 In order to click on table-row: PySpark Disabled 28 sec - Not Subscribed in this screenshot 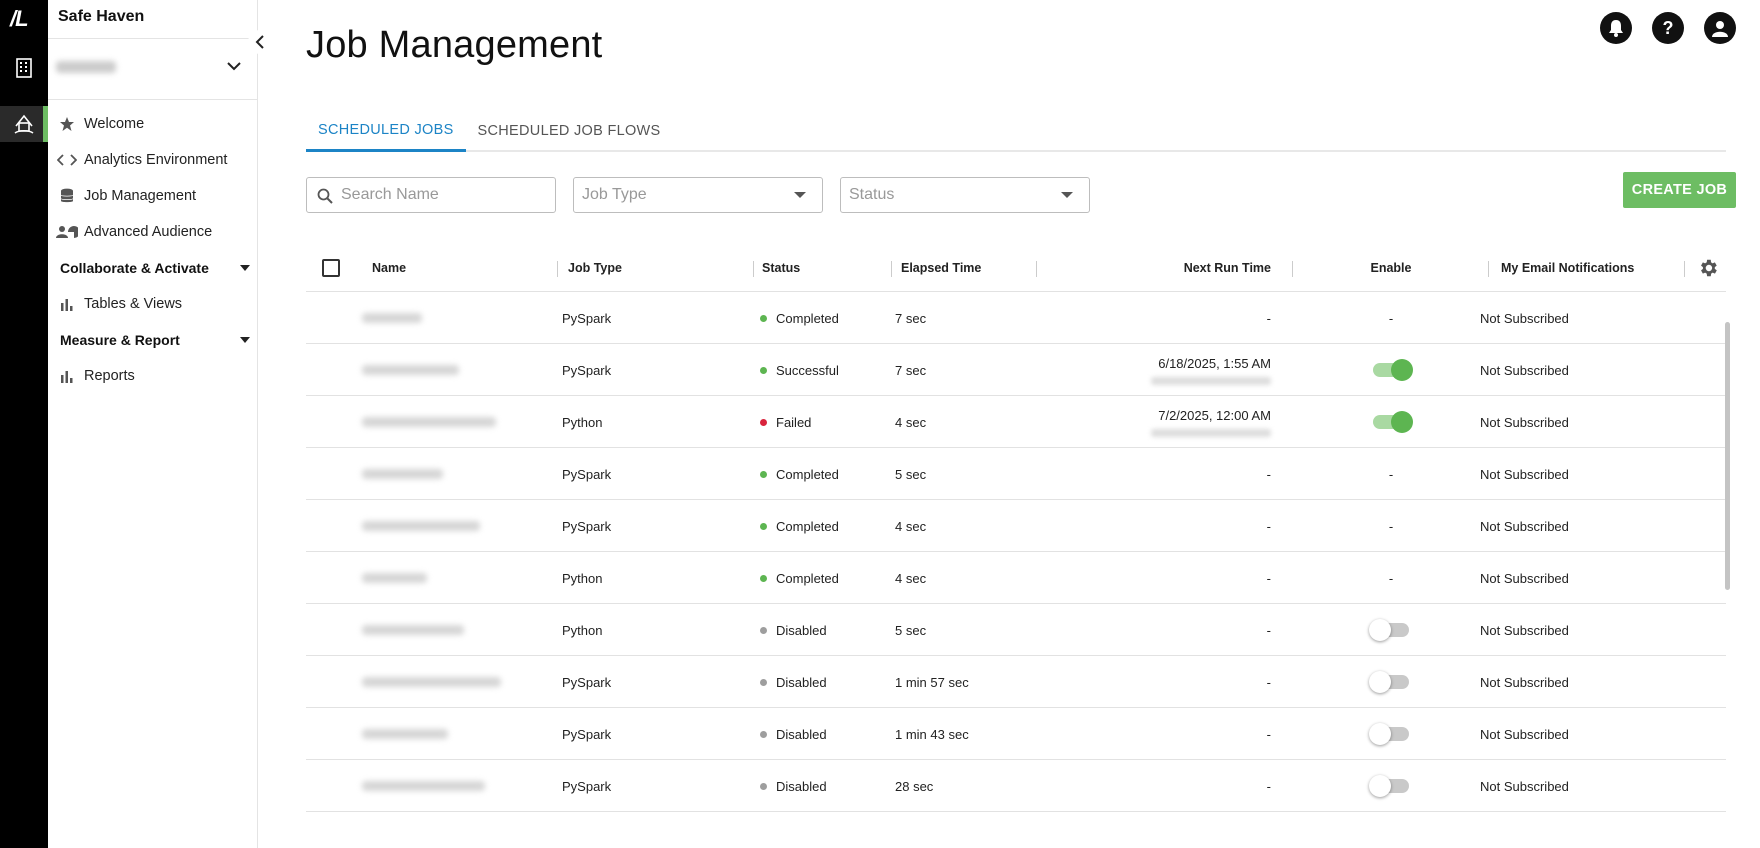, I will do `click(1016, 786)`.